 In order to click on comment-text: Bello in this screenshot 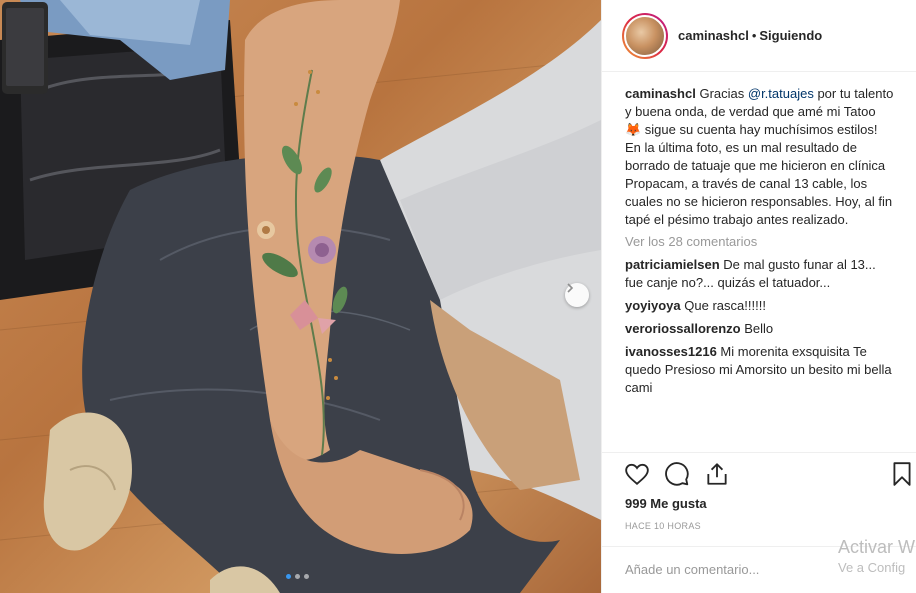, I will do `click(759, 328)`.